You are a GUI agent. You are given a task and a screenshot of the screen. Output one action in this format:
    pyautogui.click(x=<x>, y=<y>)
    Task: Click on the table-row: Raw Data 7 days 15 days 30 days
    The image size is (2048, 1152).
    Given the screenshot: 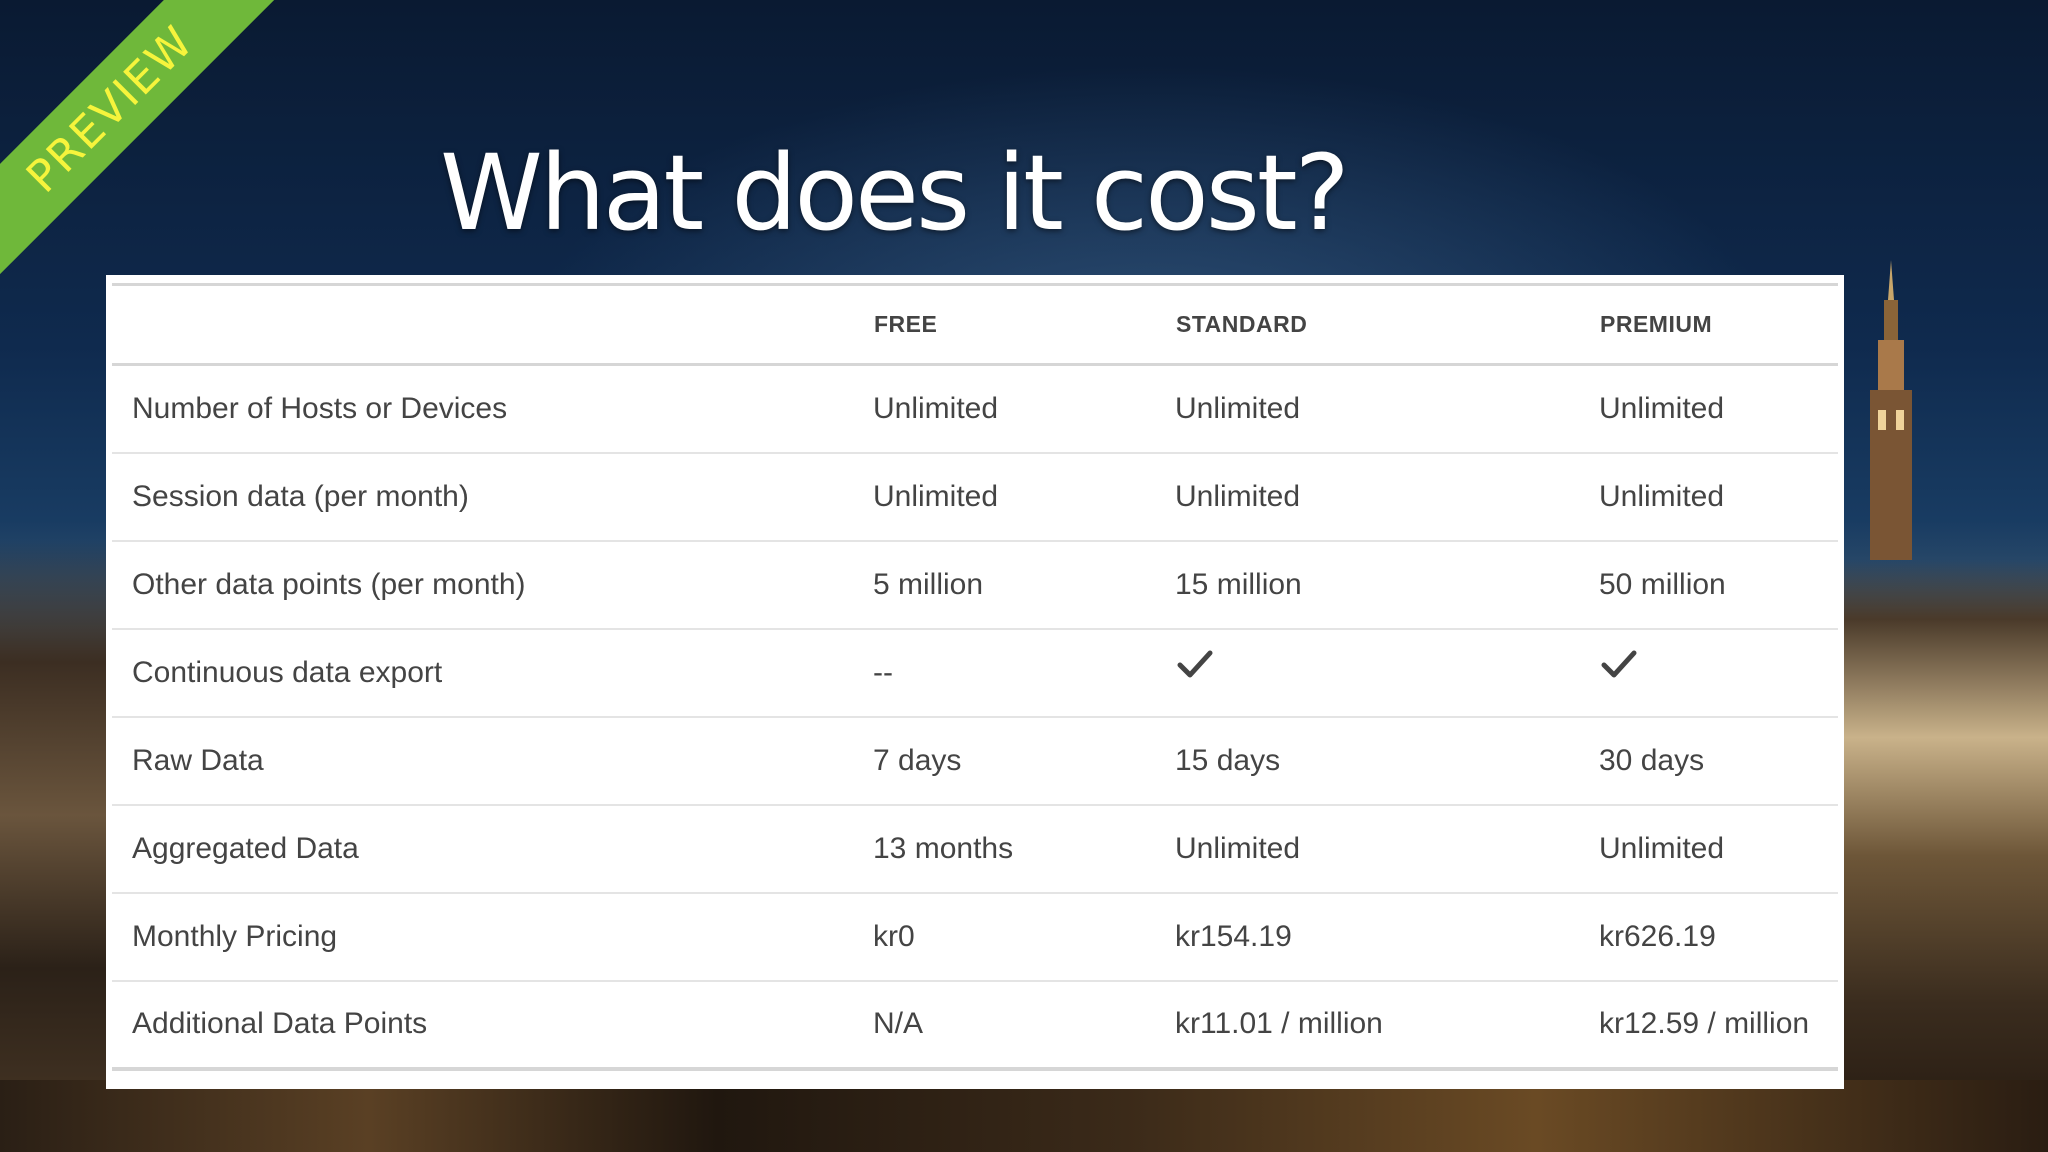 What is the action you would take?
    pyautogui.click(x=975, y=761)
    